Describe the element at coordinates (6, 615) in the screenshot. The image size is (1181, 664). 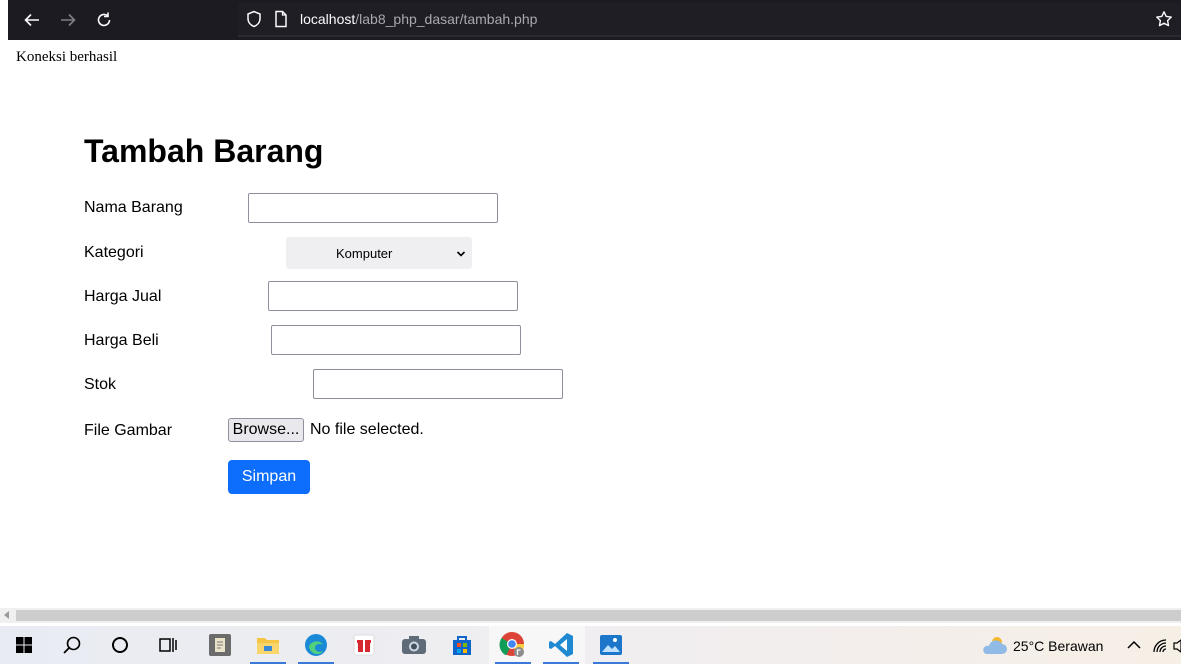
I see `scroll-left-icon` at that location.